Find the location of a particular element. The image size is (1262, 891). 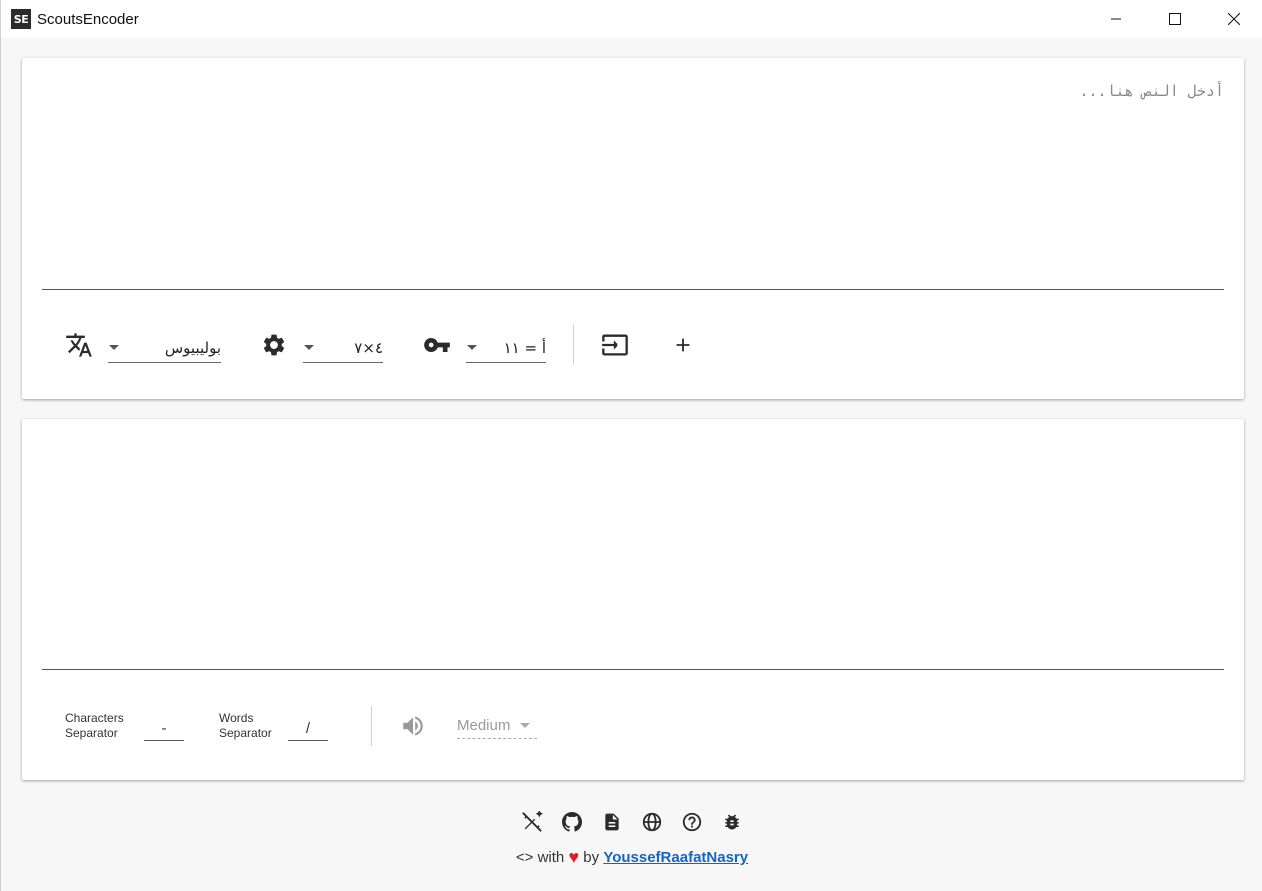

app-logo: SE is located at coordinates (21, 19).